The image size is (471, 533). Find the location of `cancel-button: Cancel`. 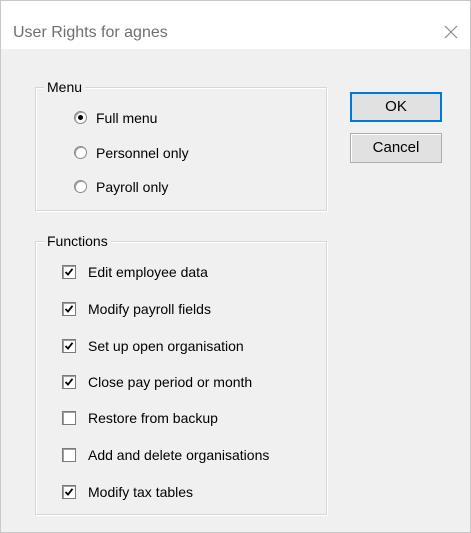

cancel-button: Cancel is located at coordinates (396, 148).